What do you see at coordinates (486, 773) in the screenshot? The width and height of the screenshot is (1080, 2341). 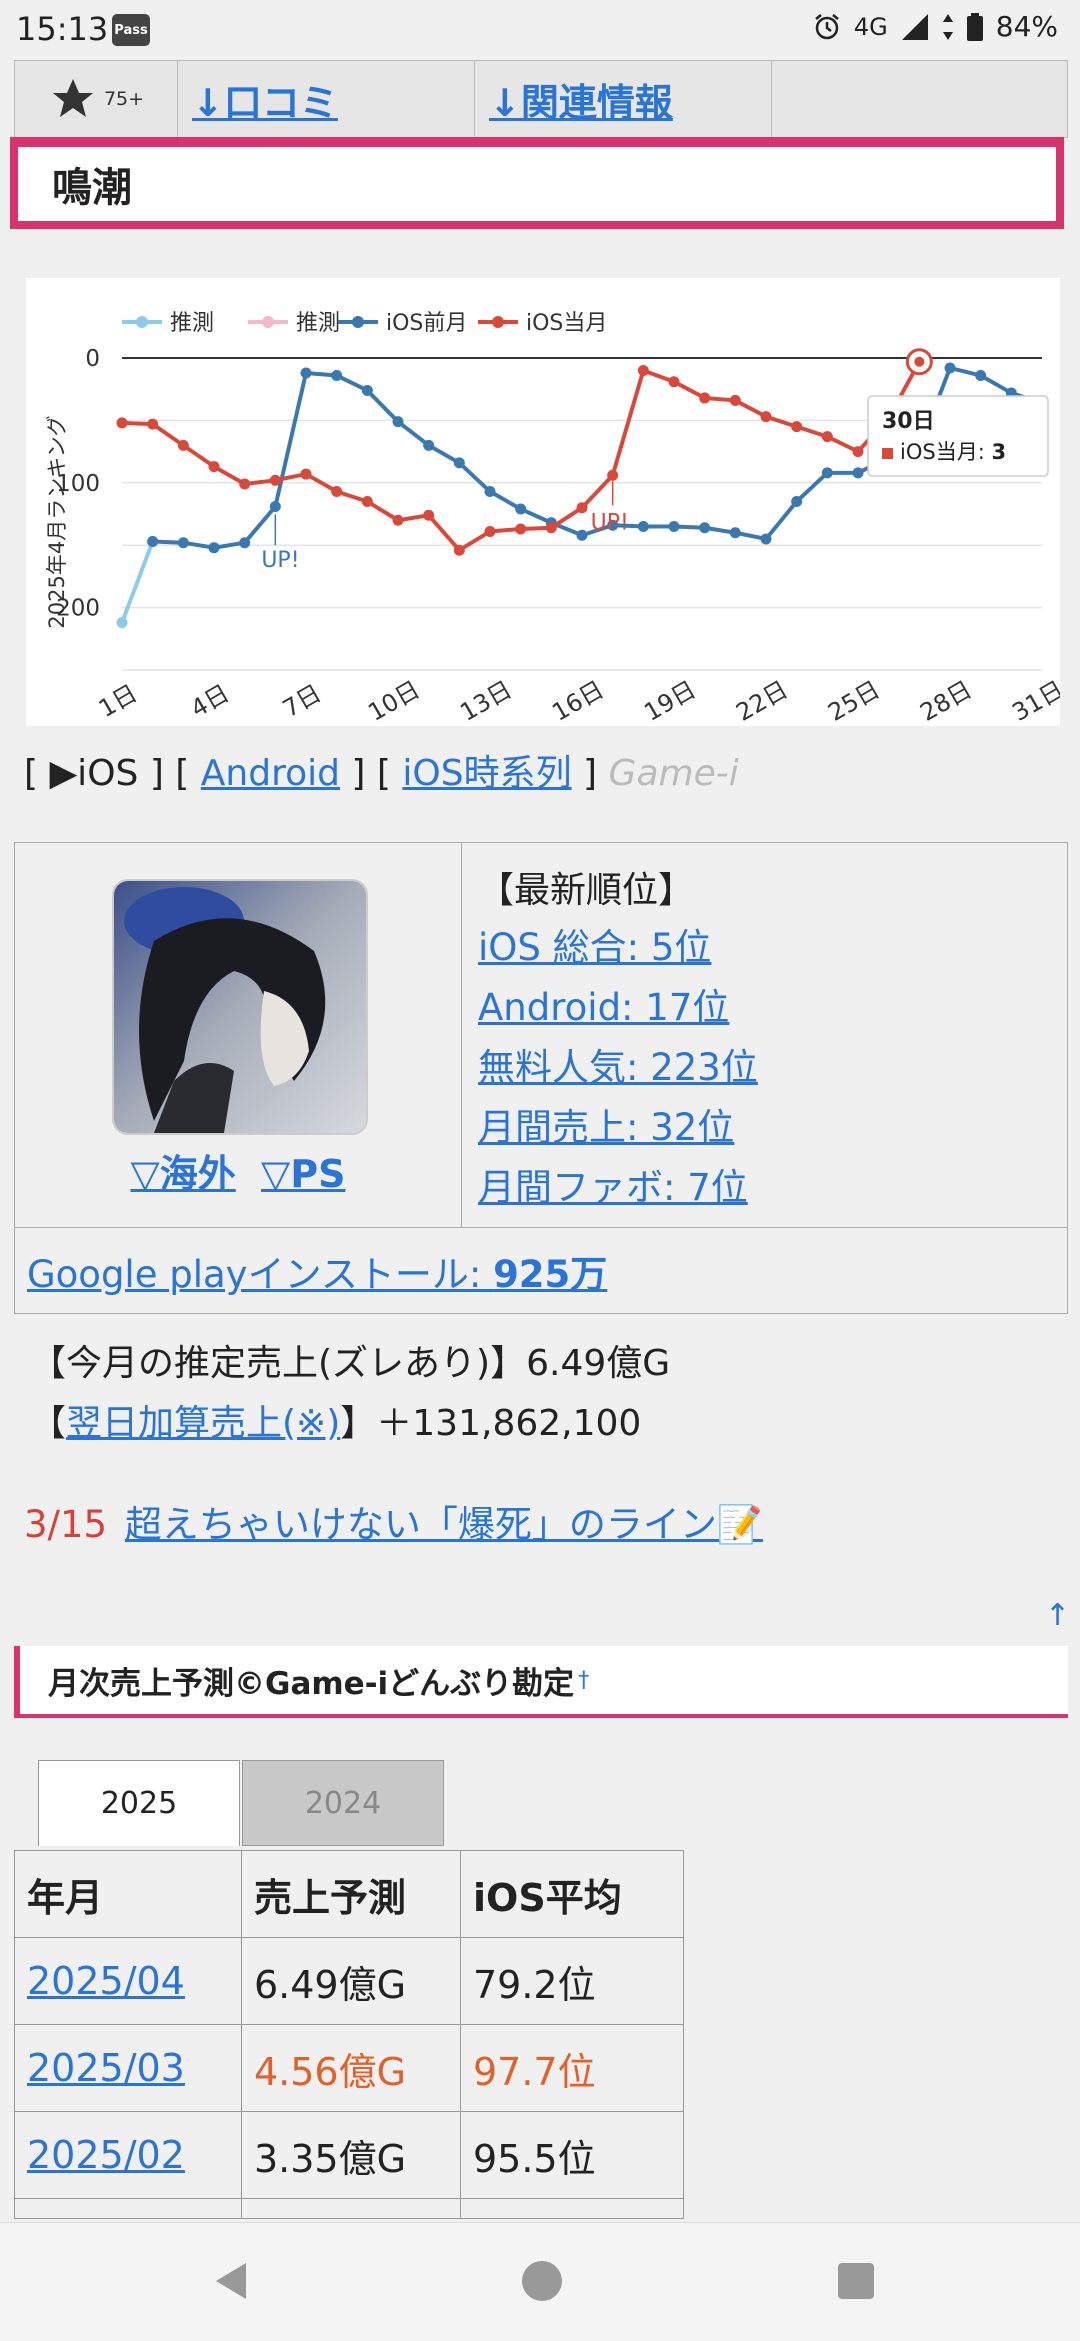 I see `platform-timeseries-link: iOS時系列` at bounding box center [486, 773].